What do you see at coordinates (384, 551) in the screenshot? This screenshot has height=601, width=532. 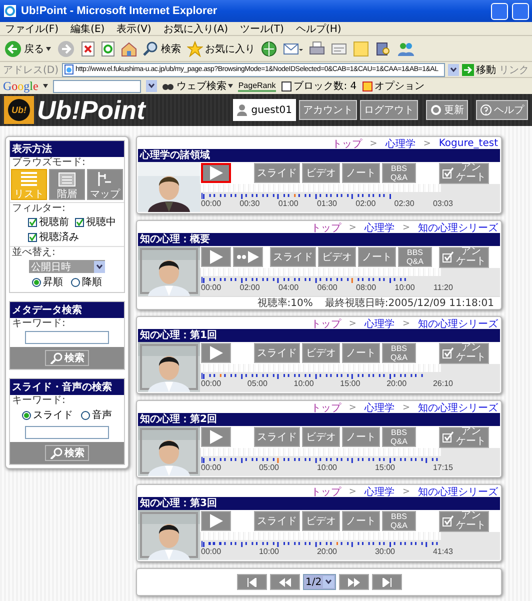 I see `time-label: 30:00` at bounding box center [384, 551].